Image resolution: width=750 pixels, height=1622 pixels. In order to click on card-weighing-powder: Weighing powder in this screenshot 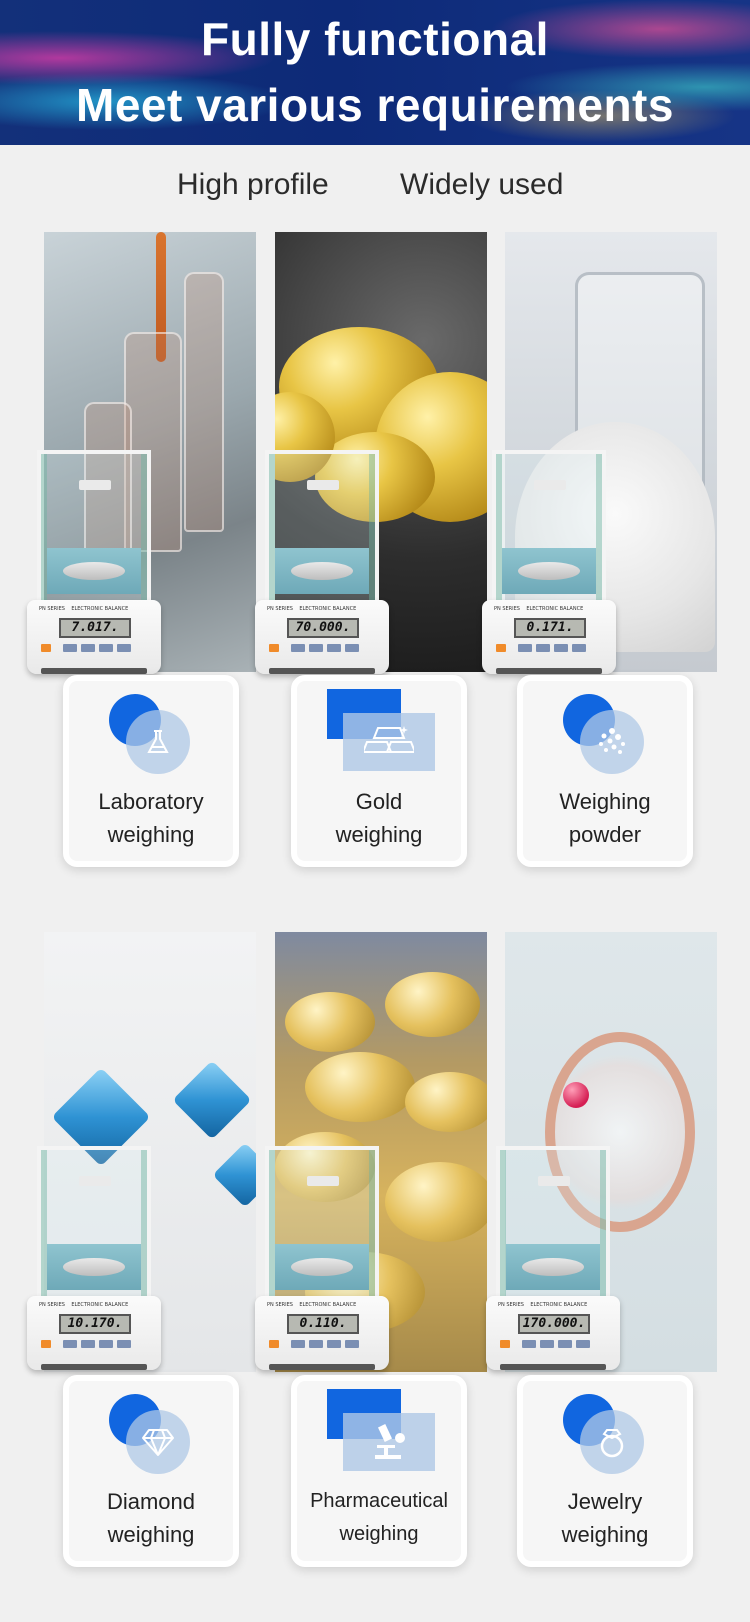, I will do `click(605, 771)`.